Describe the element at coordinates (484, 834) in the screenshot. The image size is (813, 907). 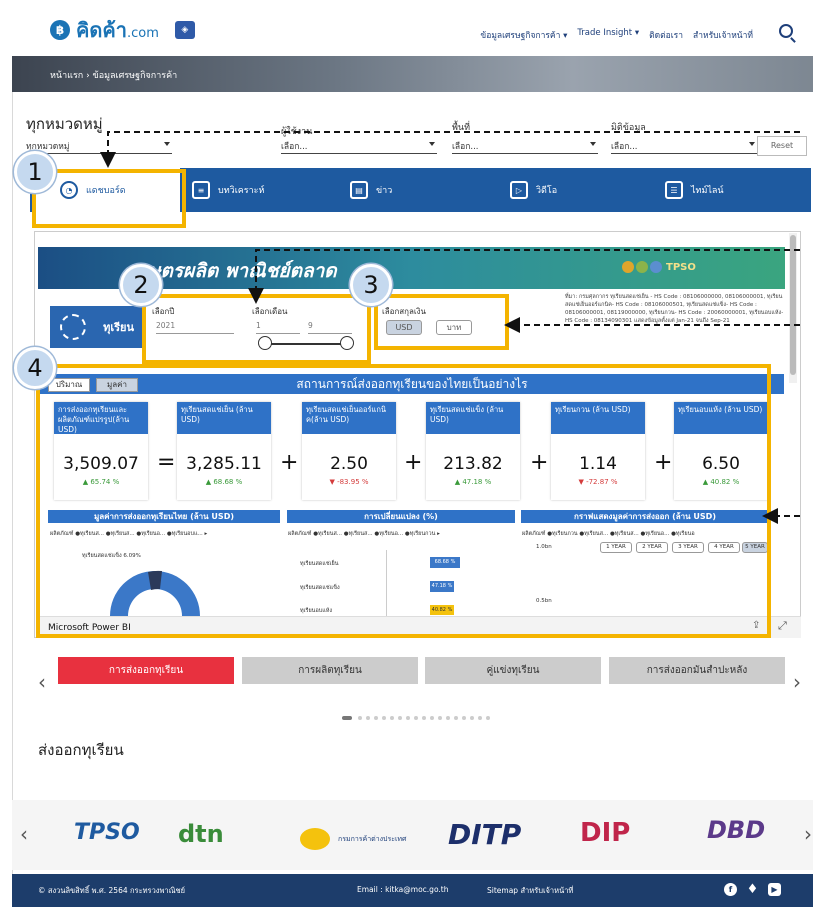
I see `partner-logo-ditp: DITP` at that location.